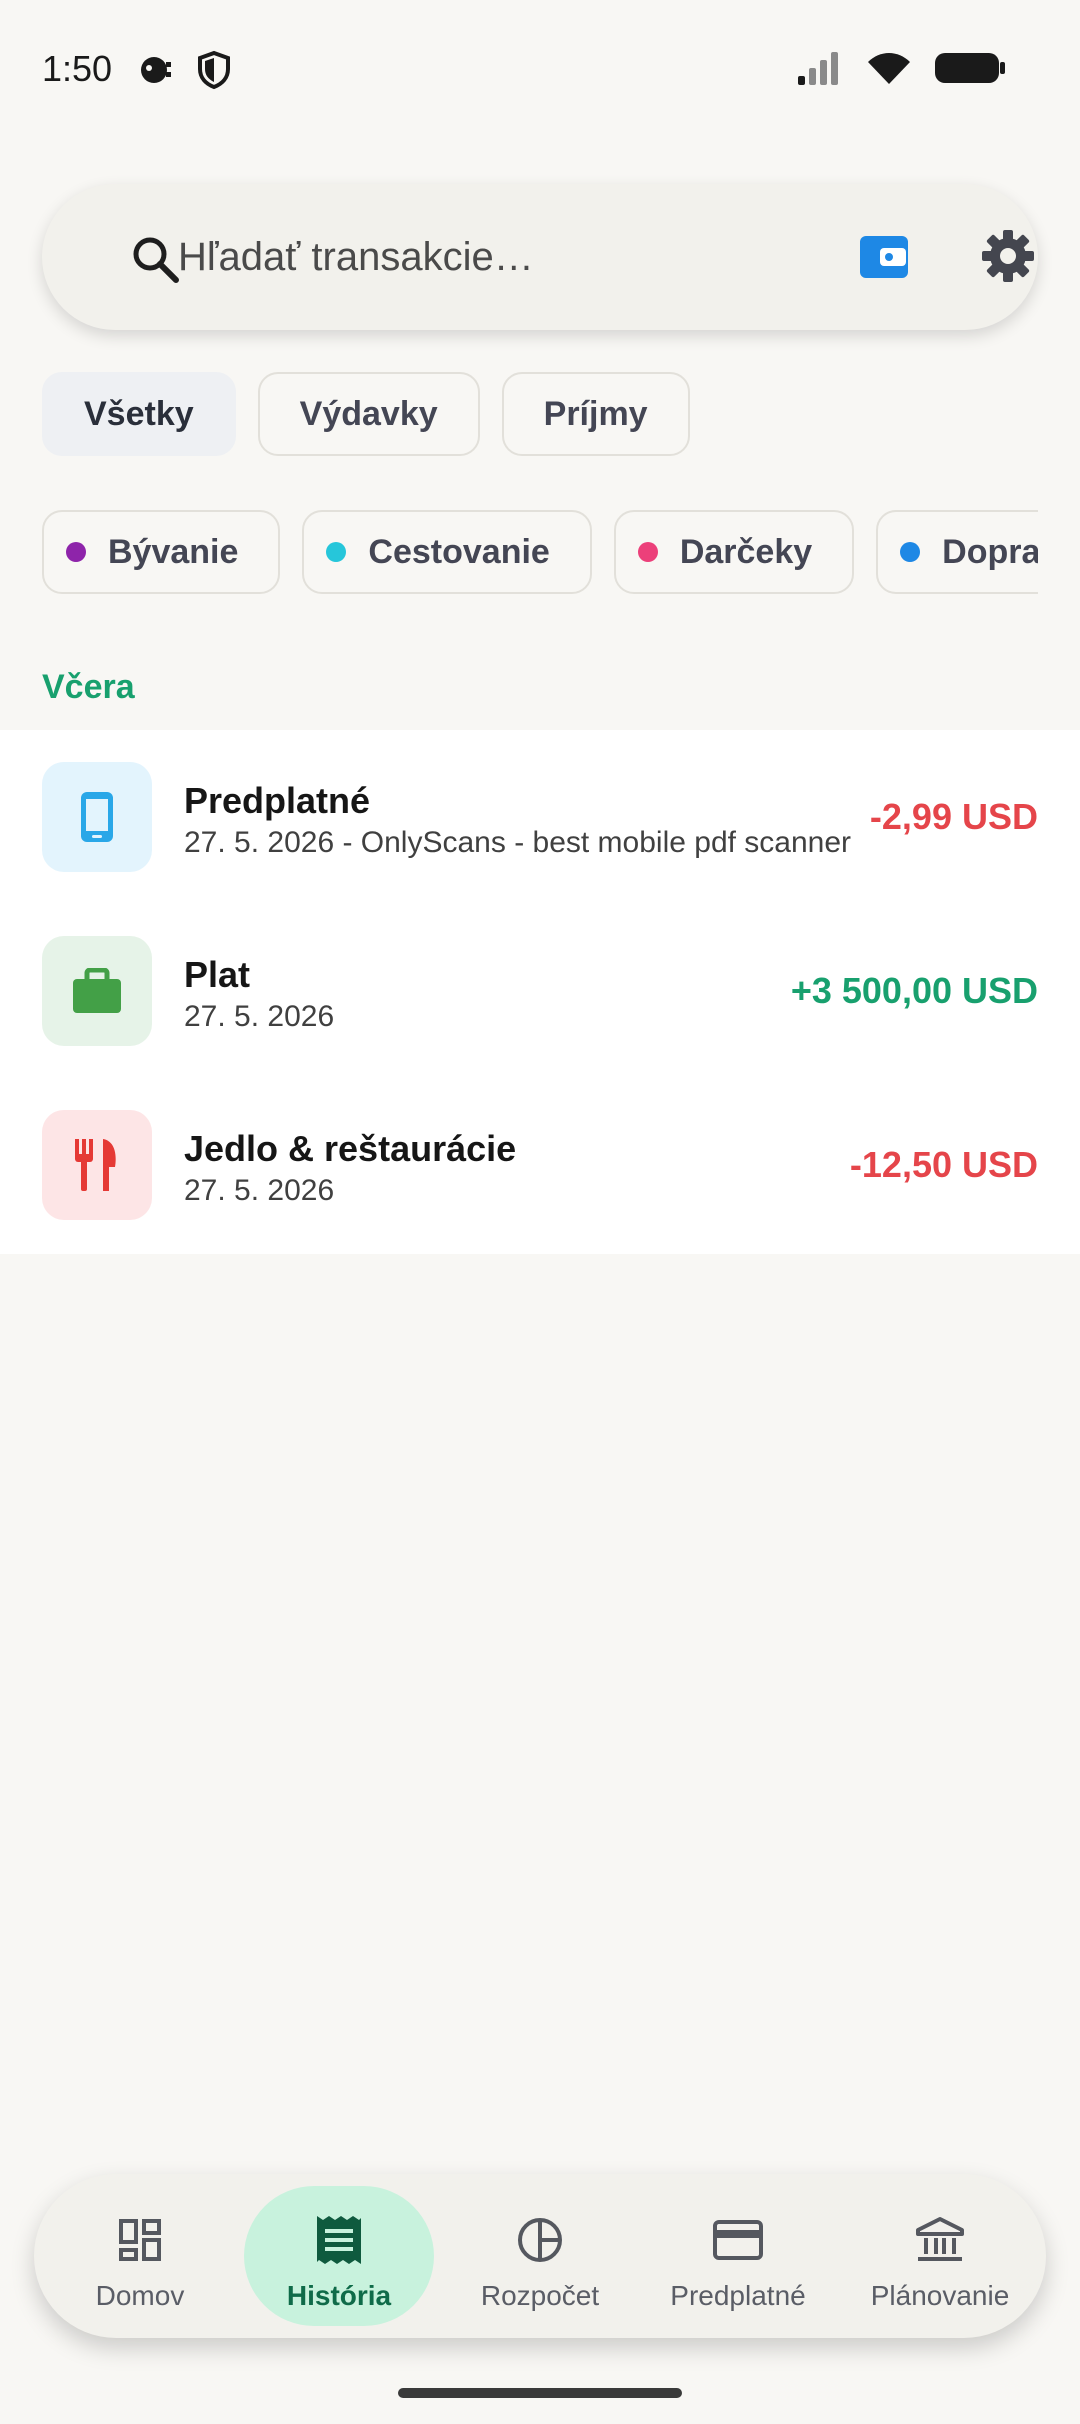 The height and width of the screenshot is (2424, 1080). Describe the element at coordinates (214, 72) in the screenshot. I see `shield-icon` at that location.